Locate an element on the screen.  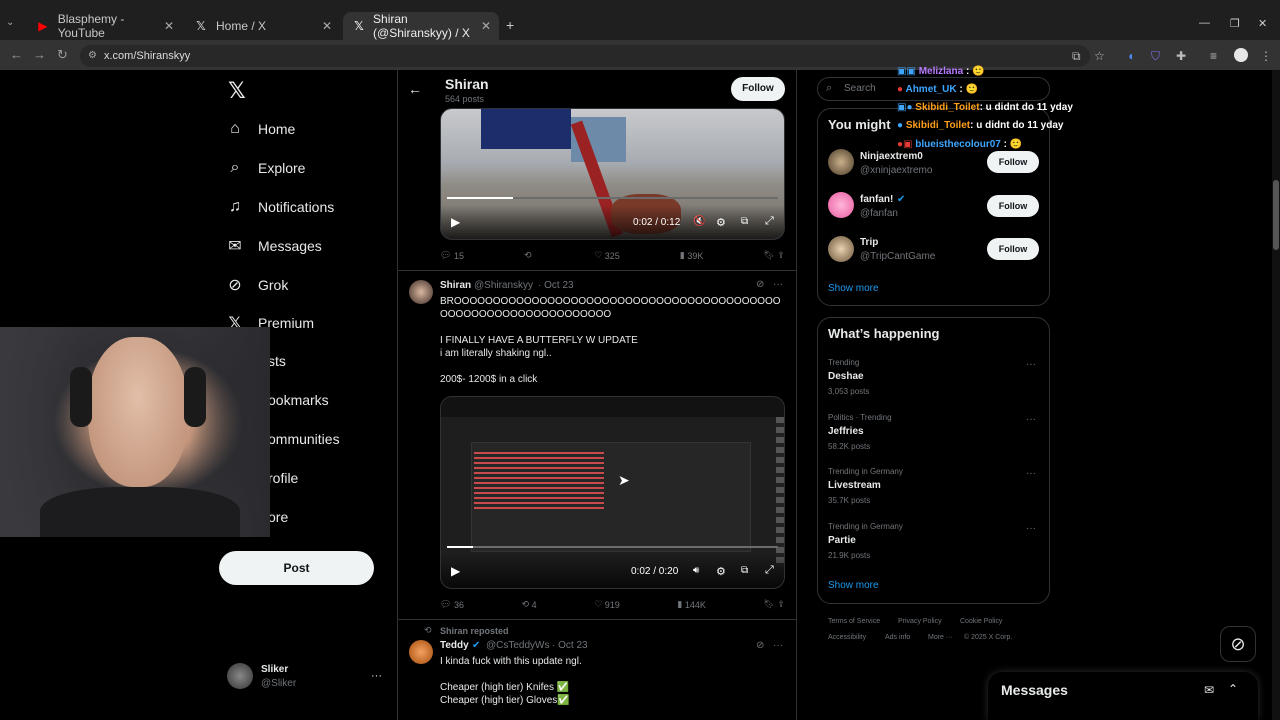
nav-lists: sts is located at coordinates (277, 361).